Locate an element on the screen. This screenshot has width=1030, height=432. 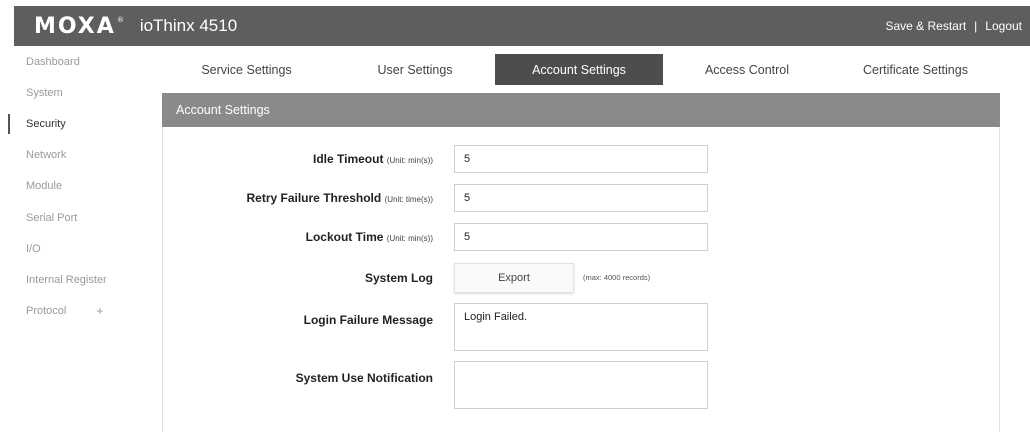
sidebar-item-io: I/O is located at coordinates (75, 248).